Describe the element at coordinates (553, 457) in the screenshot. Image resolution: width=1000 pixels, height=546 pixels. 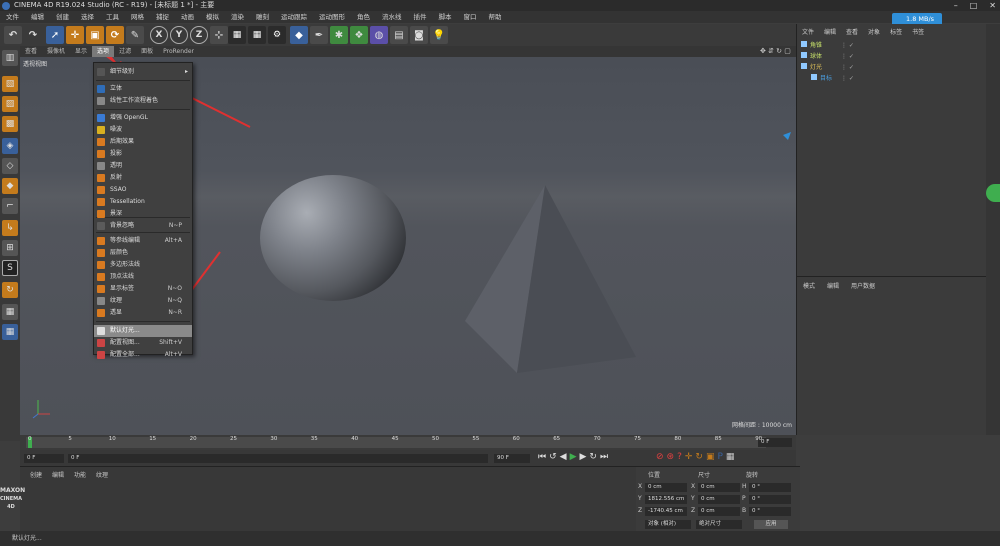
I see `prev-key-icon: ↺` at that location.